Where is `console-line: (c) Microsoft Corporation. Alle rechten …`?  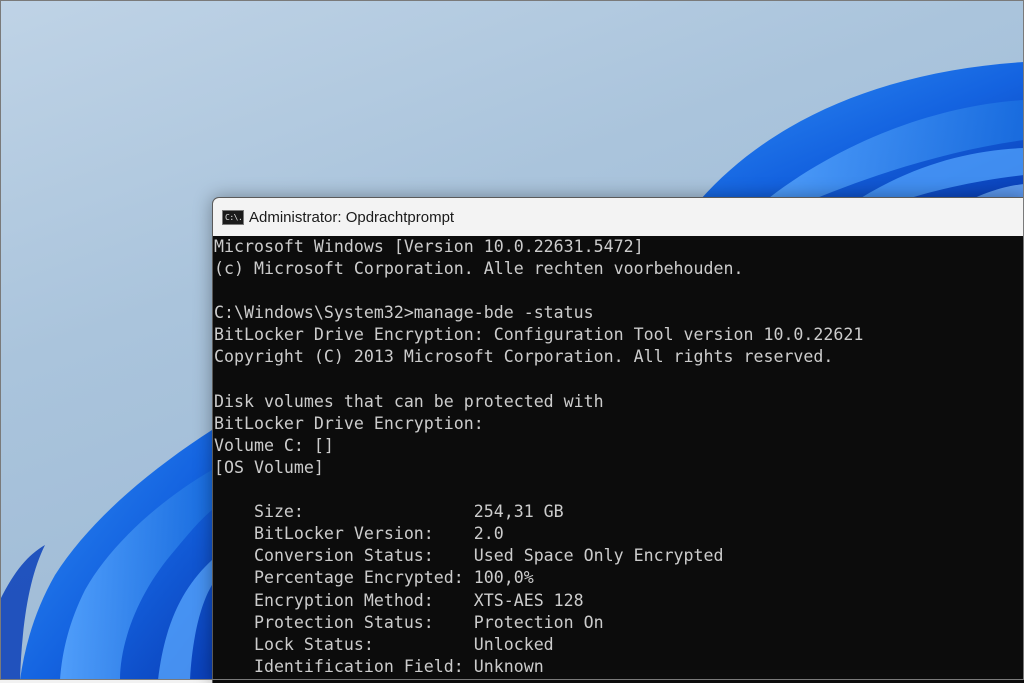
console-line: (c) Microsoft Corporation. Alle rechten … is located at coordinates (479, 269).